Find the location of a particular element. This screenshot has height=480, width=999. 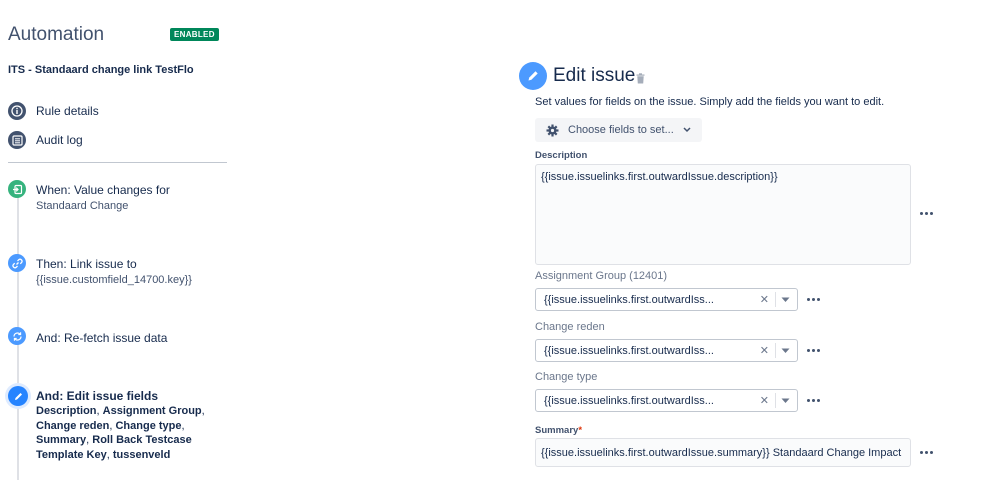

field-name: Change reden is located at coordinates (73, 425).